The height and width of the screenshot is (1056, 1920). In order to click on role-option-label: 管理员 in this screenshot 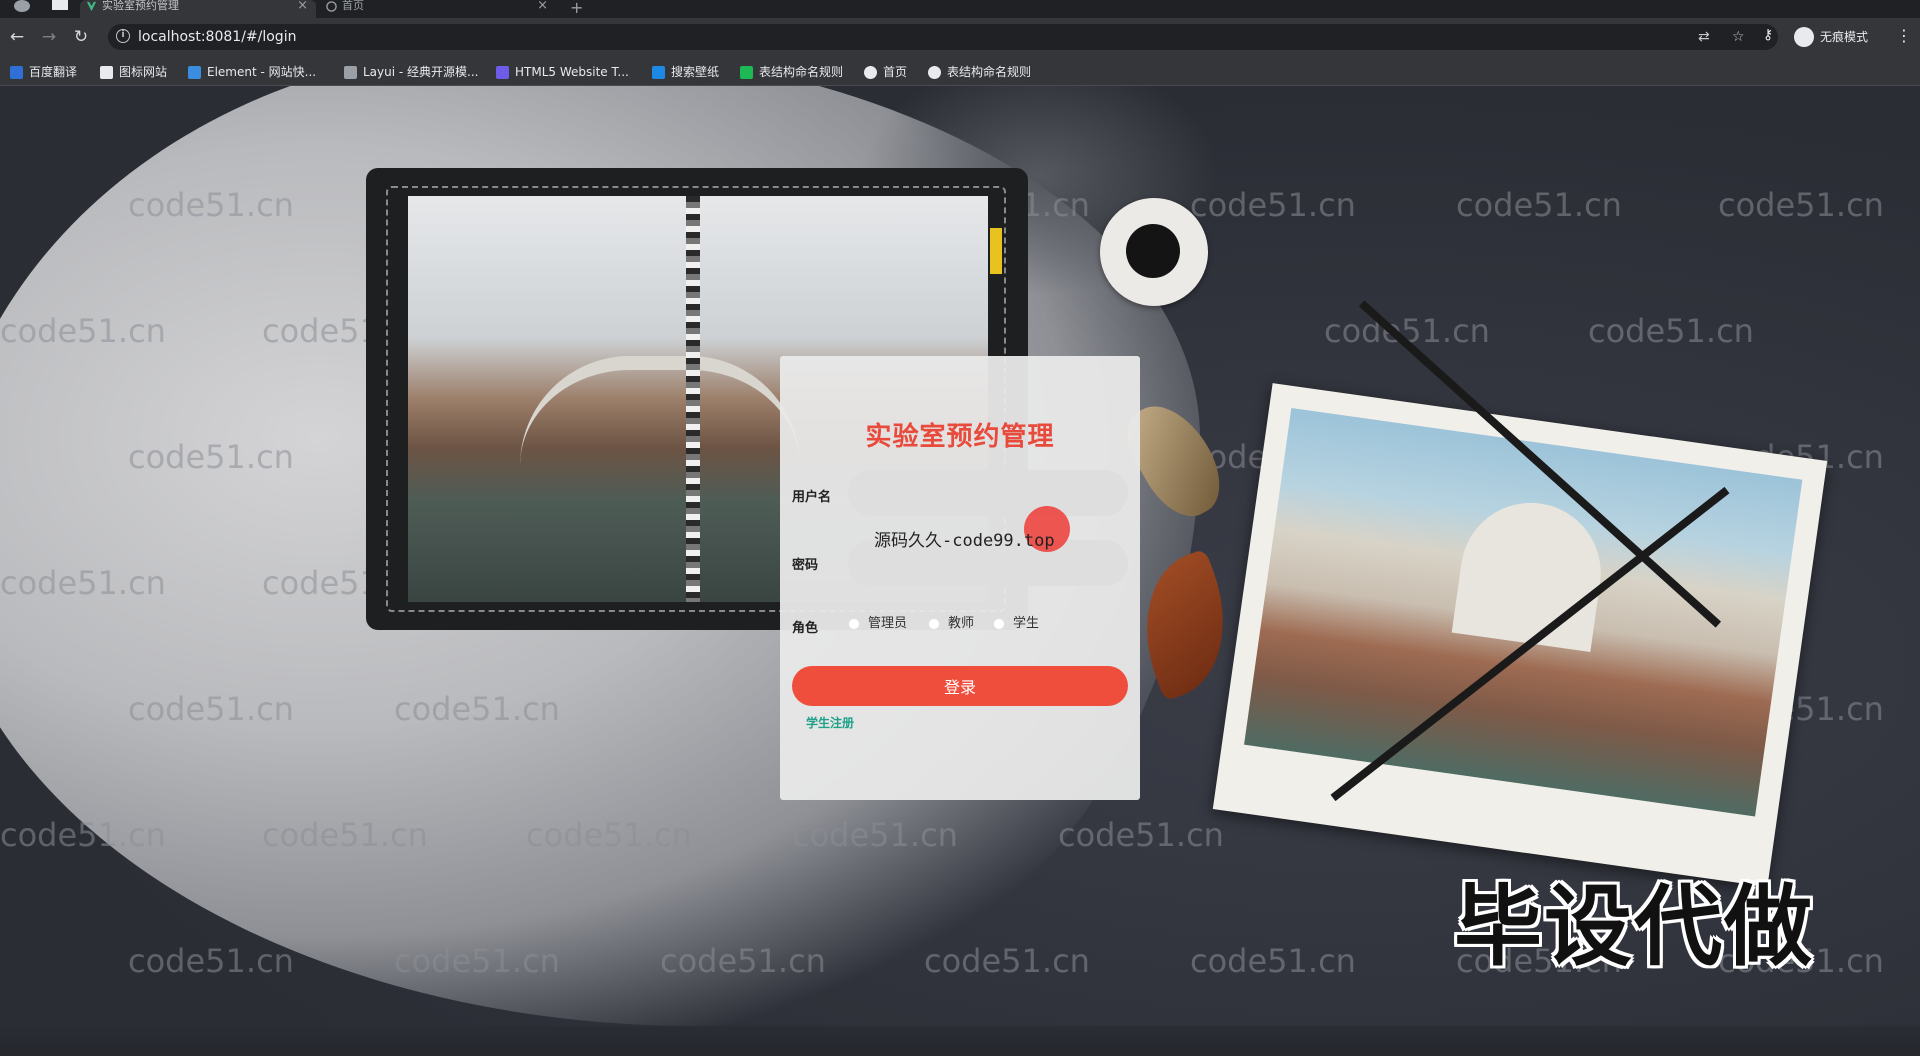, I will do `click(888, 623)`.